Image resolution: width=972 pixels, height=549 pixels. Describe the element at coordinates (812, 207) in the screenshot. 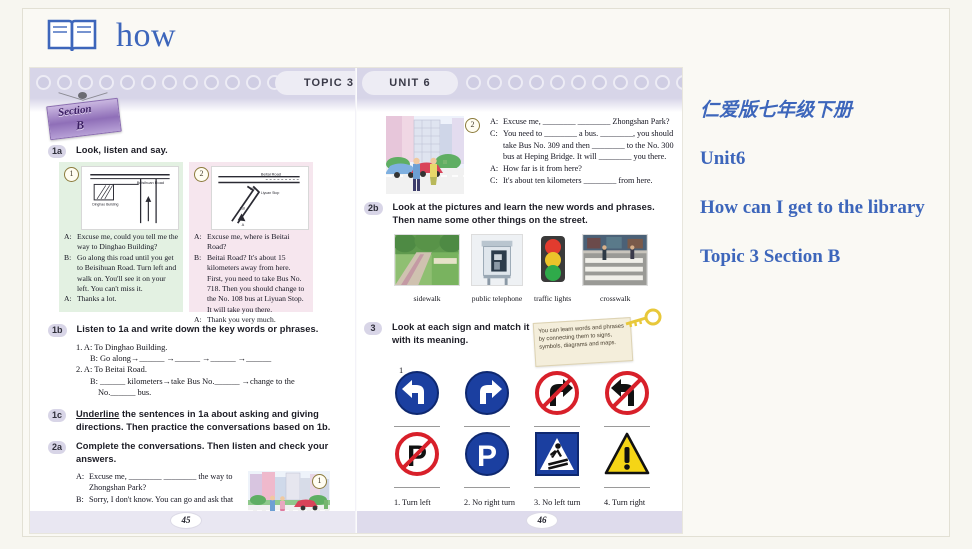

I see `note-line-question: How can I get to the library` at that location.